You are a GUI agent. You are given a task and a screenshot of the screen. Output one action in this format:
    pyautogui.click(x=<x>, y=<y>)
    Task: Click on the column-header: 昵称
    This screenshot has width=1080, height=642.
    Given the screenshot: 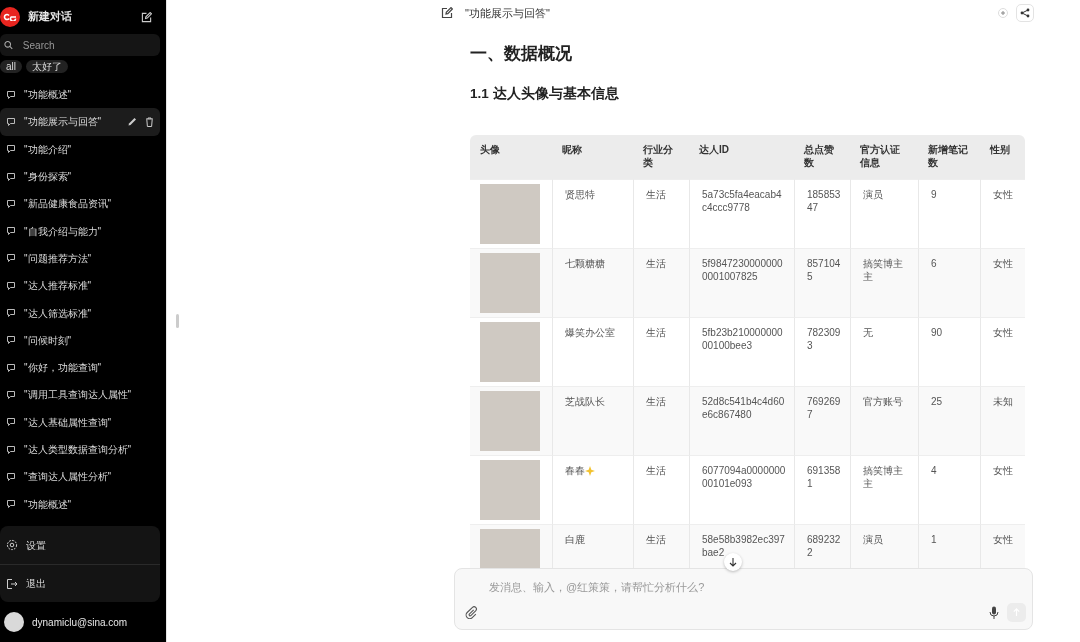 What is the action you would take?
    pyautogui.click(x=592, y=156)
    